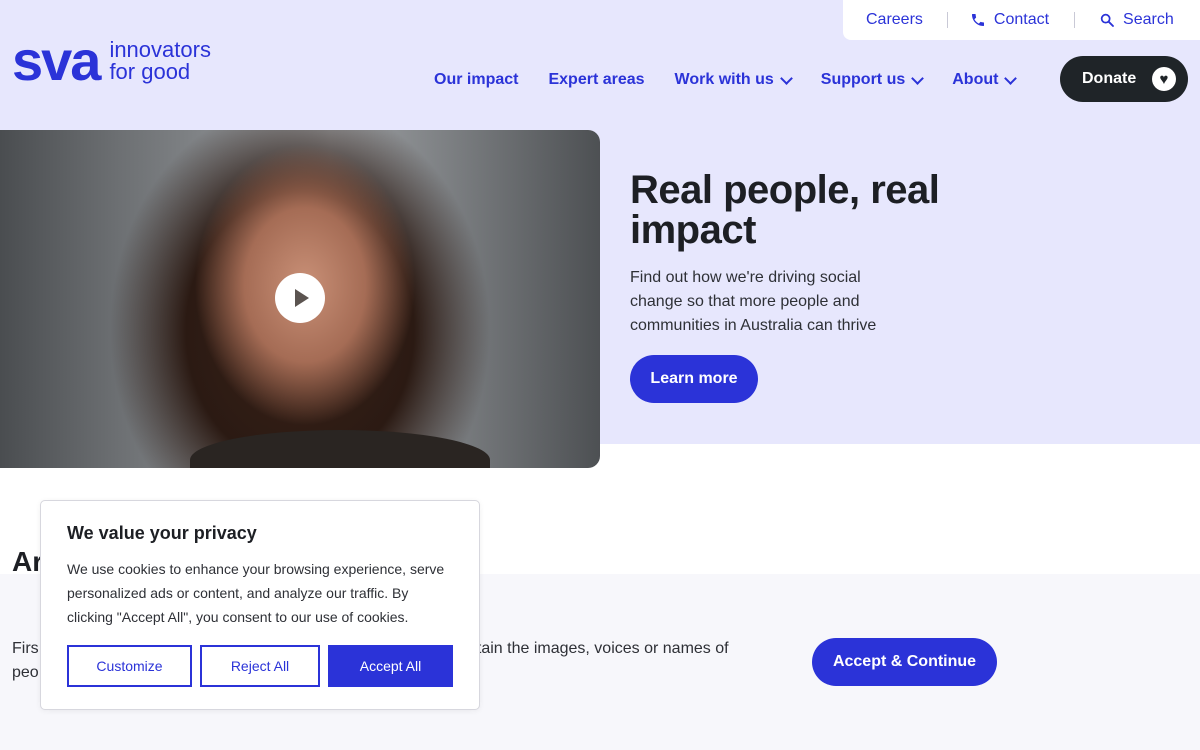 This screenshot has height=750, width=1200. What do you see at coordinates (785, 210) in the screenshot?
I see `hero-title: Real people, real impact` at bounding box center [785, 210].